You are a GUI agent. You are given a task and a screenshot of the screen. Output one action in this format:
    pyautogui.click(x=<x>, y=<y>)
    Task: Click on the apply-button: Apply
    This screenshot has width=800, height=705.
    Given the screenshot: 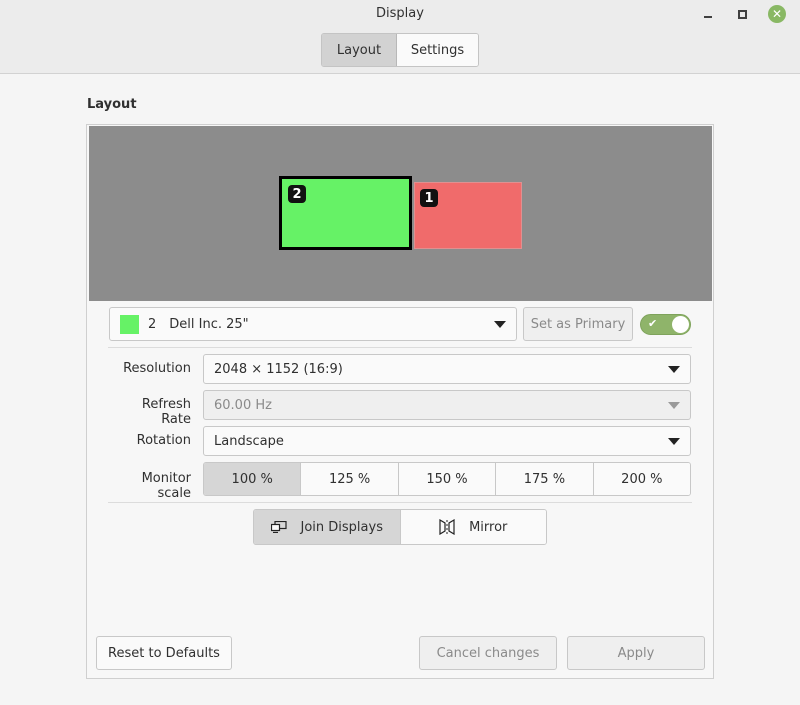 What is the action you would take?
    pyautogui.click(x=636, y=653)
    